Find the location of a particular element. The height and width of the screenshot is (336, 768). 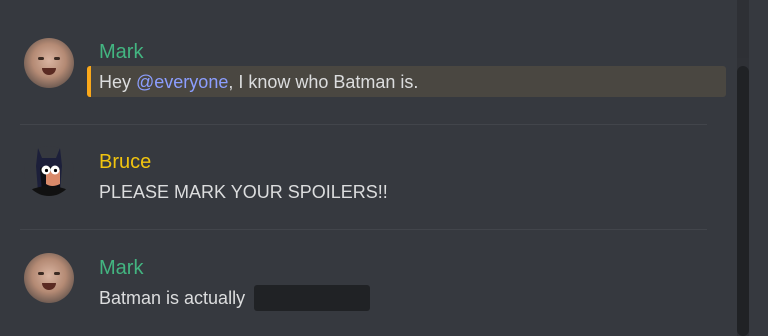

message-content: Batman is actually is located at coordinates (235, 298).